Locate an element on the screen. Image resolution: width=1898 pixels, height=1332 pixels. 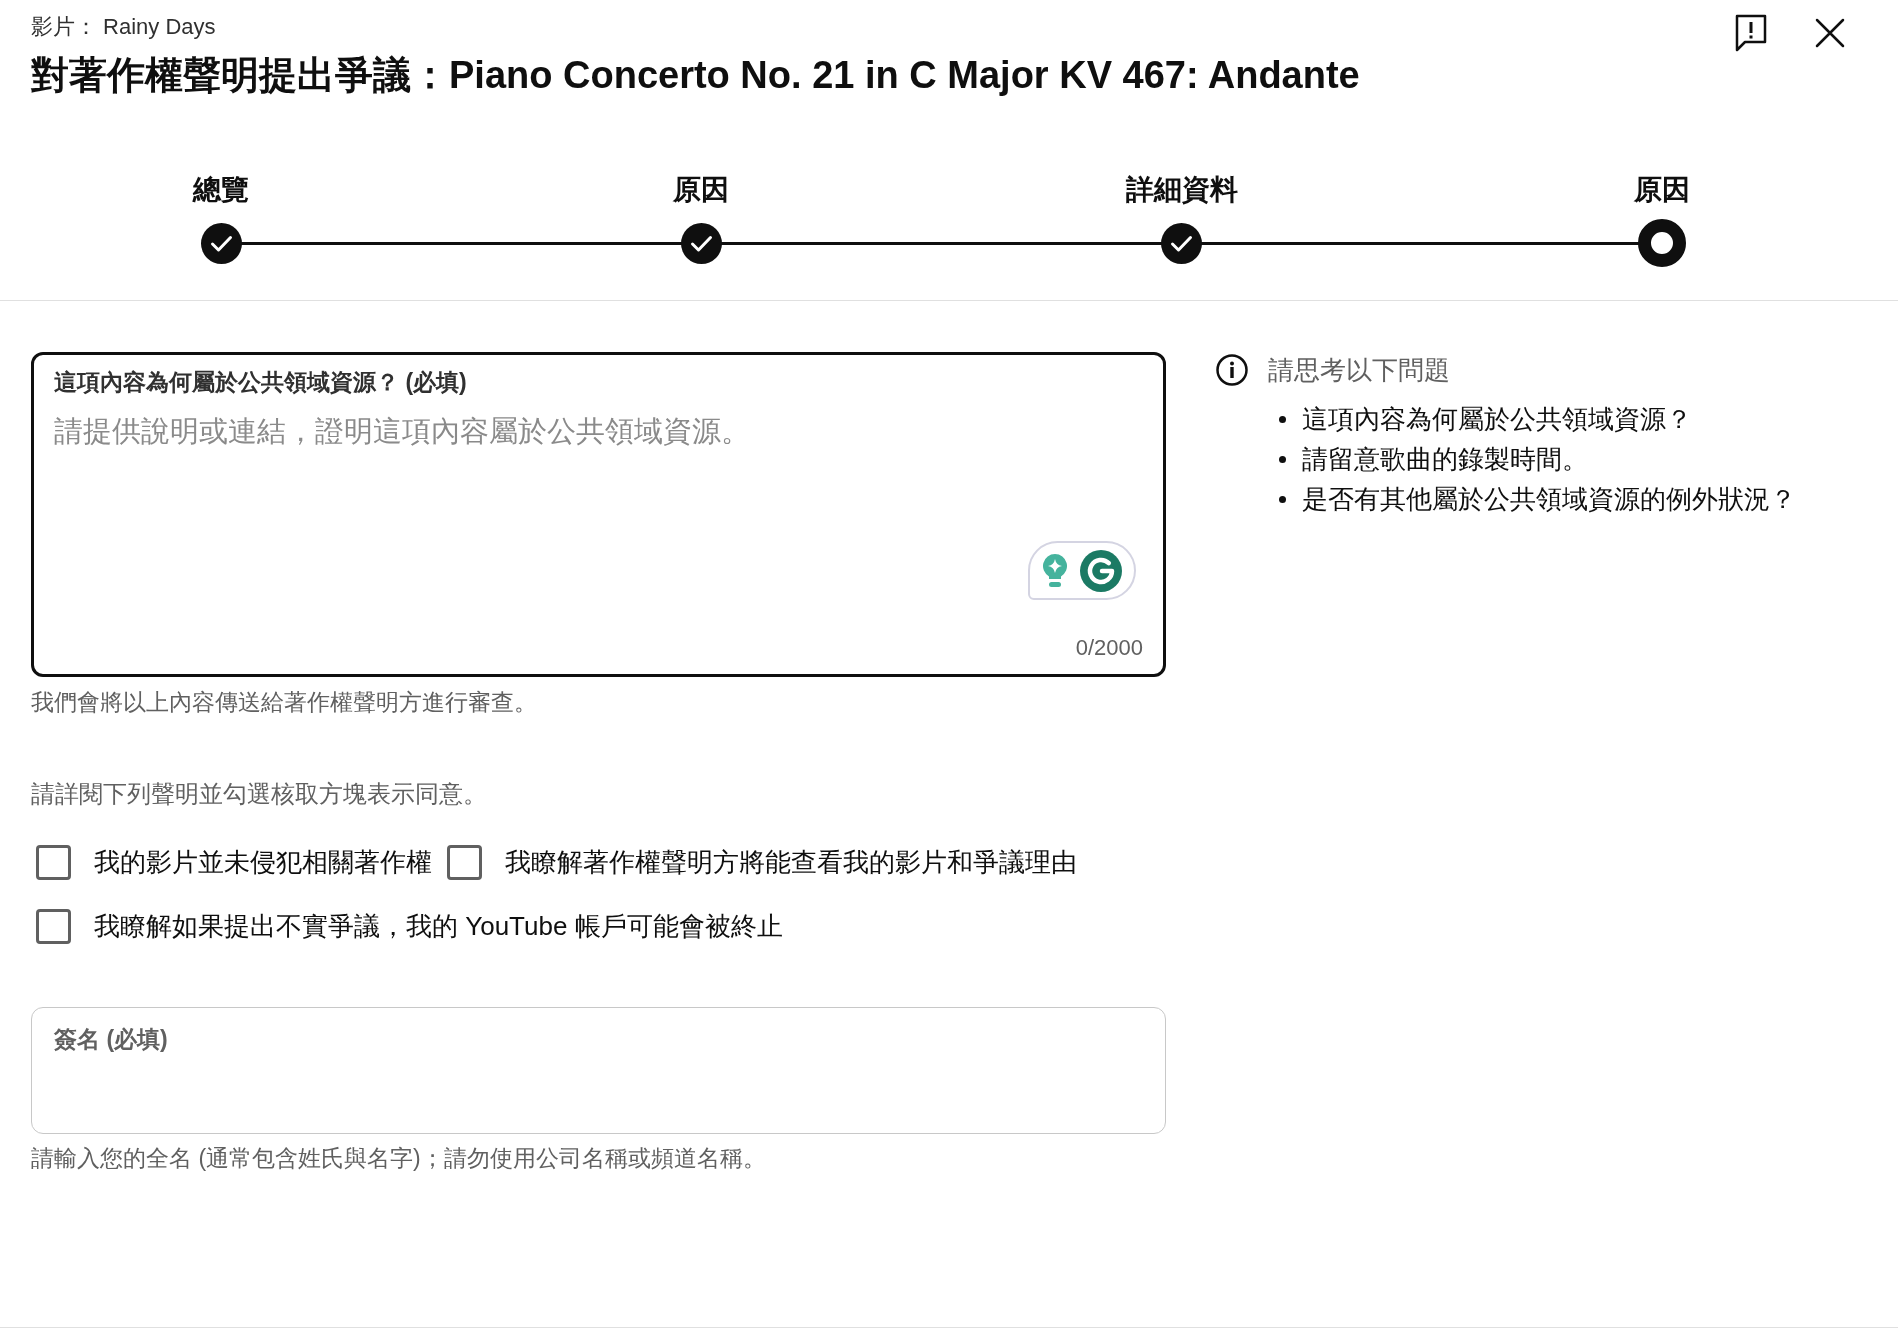
tip-text: 請留意歌曲的錄製時間。 is located at coordinates (1445, 459).